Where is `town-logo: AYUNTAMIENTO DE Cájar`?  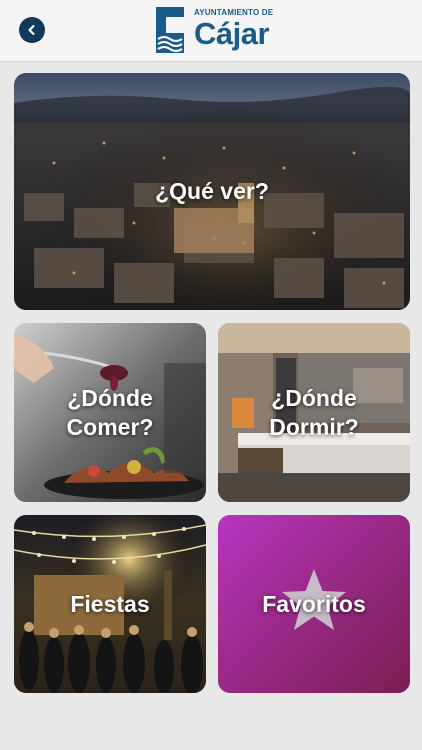 town-logo: AYUNTAMIENTO DE Cájar is located at coordinates (212, 31).